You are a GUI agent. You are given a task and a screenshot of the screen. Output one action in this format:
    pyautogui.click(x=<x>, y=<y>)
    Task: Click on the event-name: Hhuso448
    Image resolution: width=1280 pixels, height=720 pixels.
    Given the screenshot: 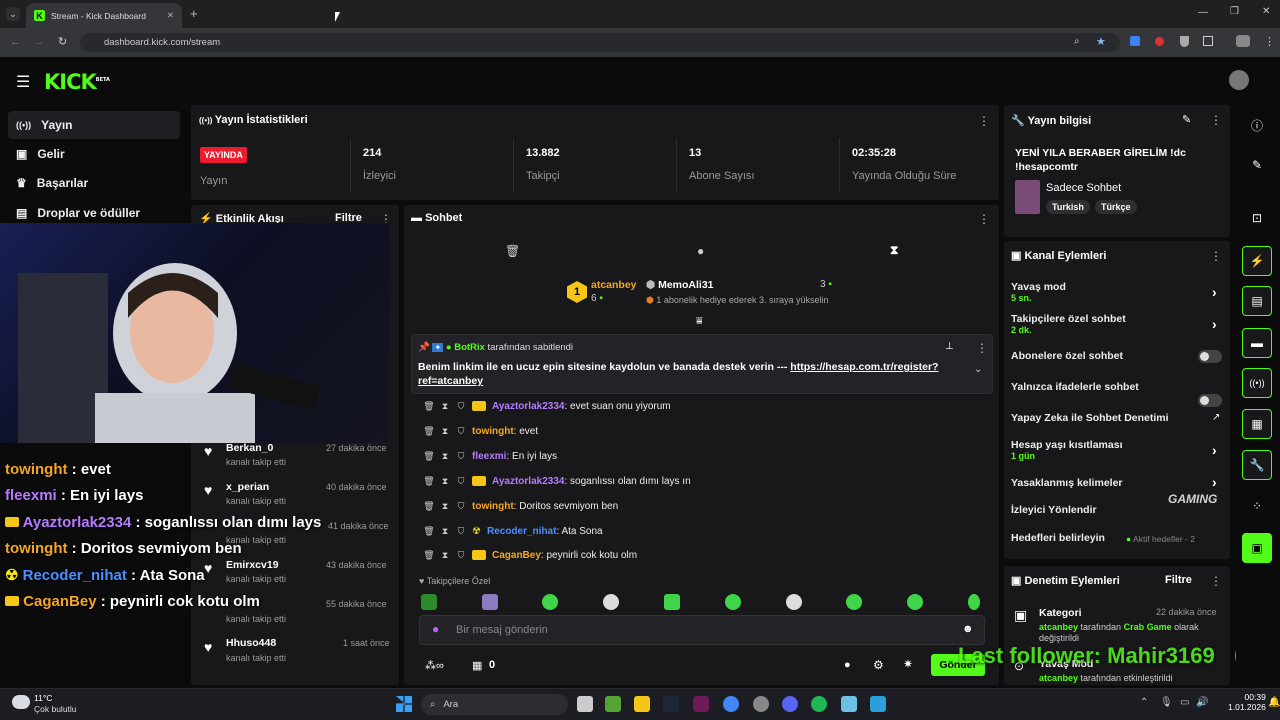 What is the action you would take?
    pyautogui.click(x=251, y=643)
    